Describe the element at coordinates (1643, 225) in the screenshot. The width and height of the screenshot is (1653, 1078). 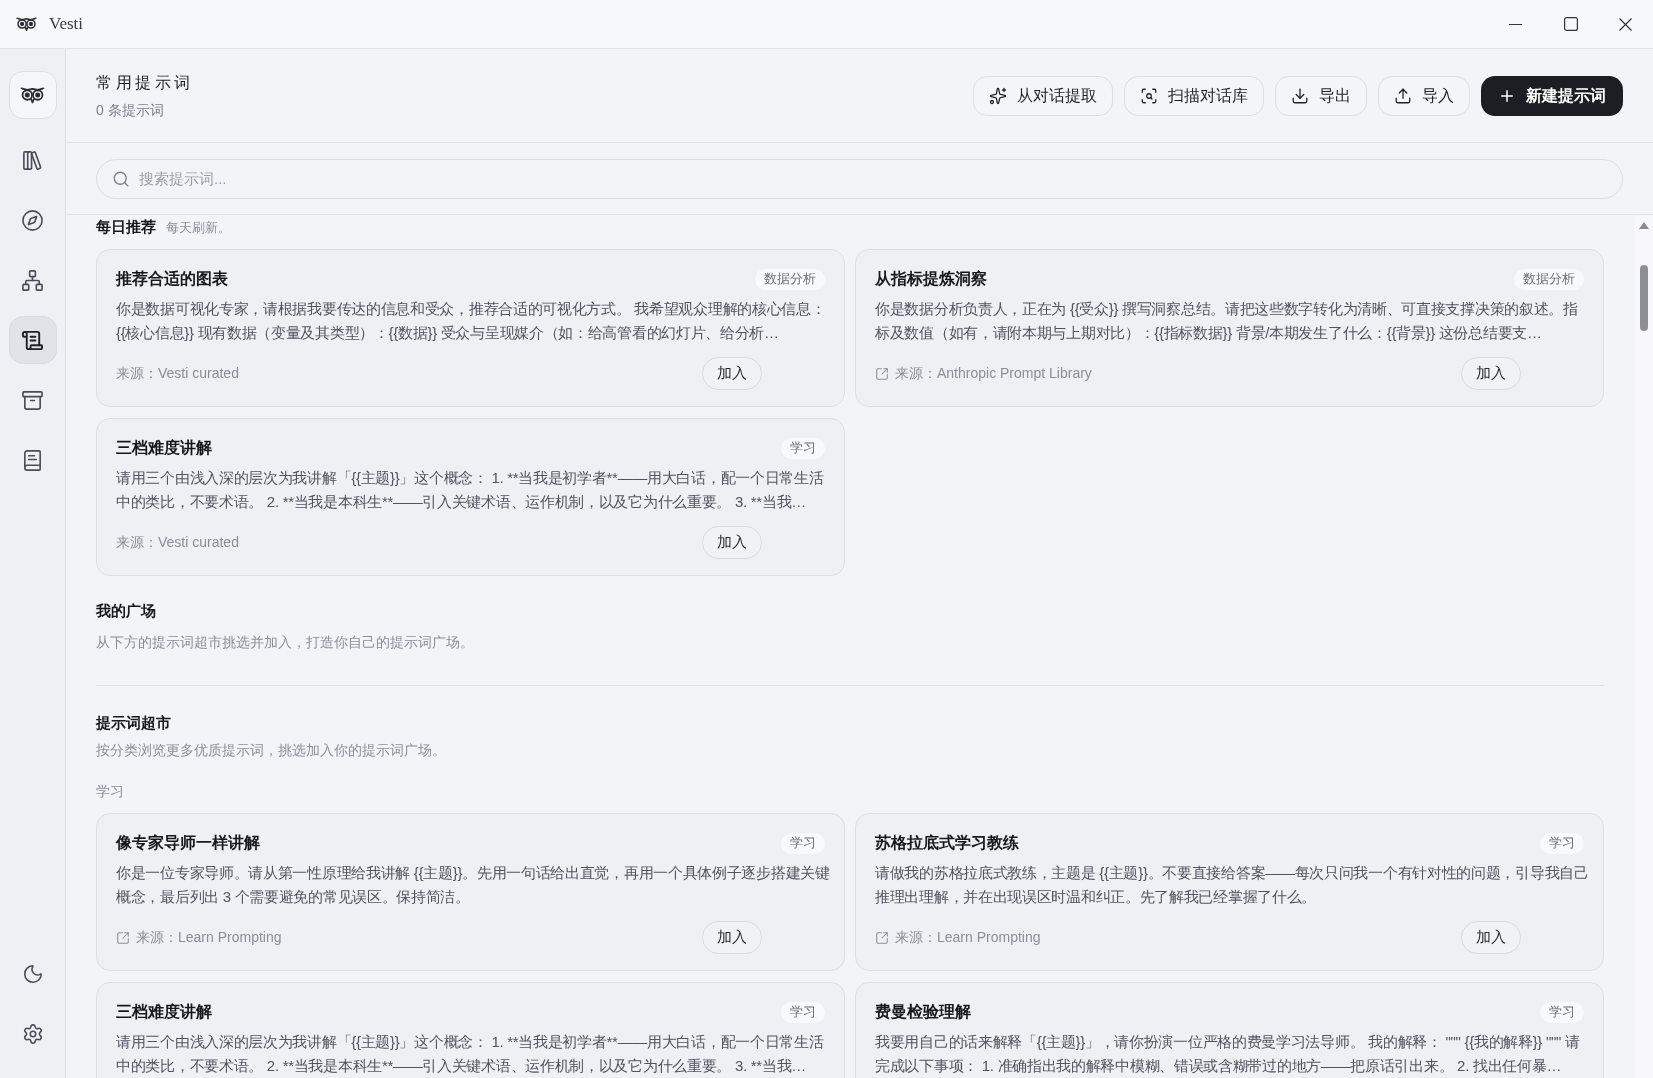
I see `scroll-up-icon` at that location.